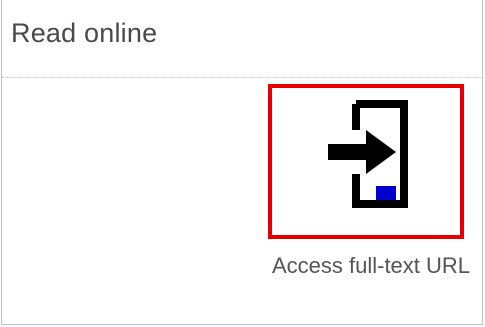 Image resolution: width=485 pixels, height=327 pixels. I want to click on panel-title: Read online, so click(84, 33).